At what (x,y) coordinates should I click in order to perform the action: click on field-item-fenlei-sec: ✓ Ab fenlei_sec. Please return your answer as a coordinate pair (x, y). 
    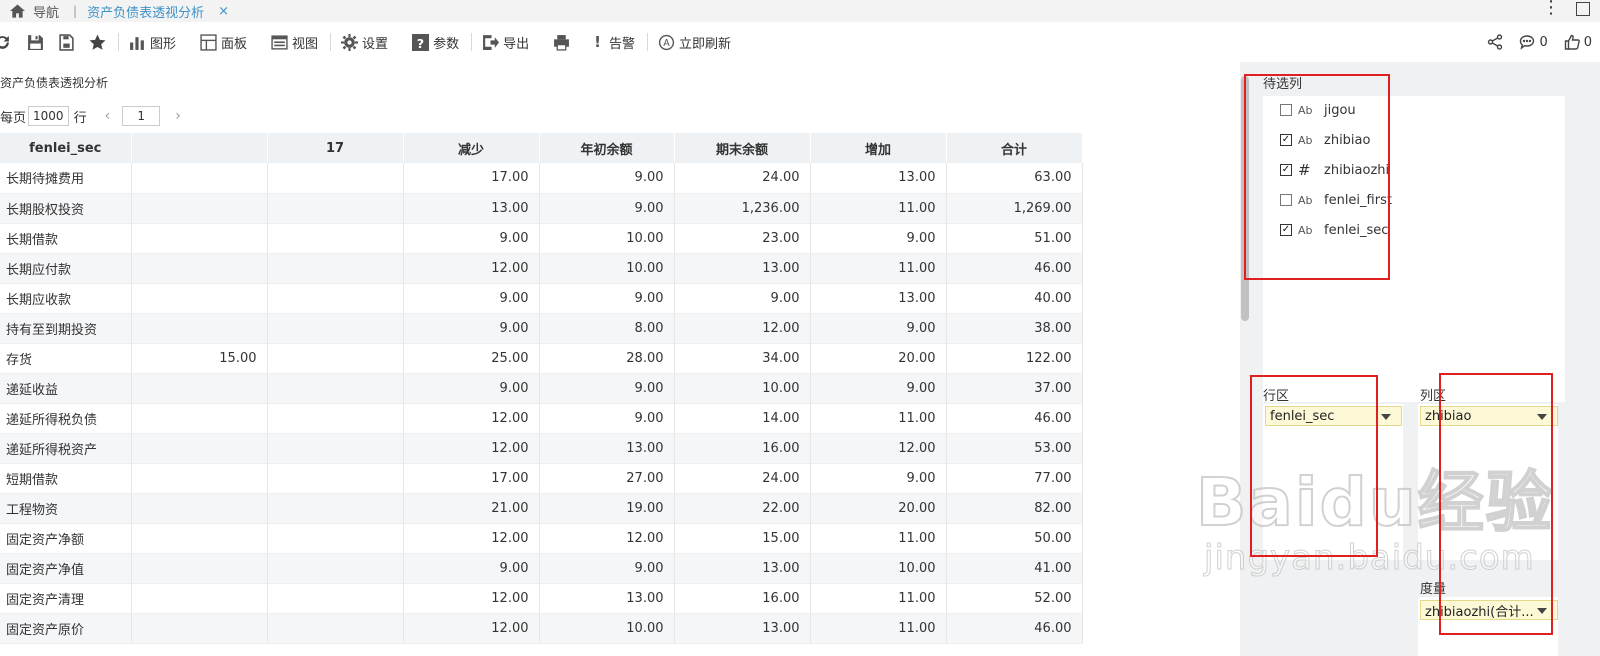
    Looking at the image, I should click on (1334, 230).